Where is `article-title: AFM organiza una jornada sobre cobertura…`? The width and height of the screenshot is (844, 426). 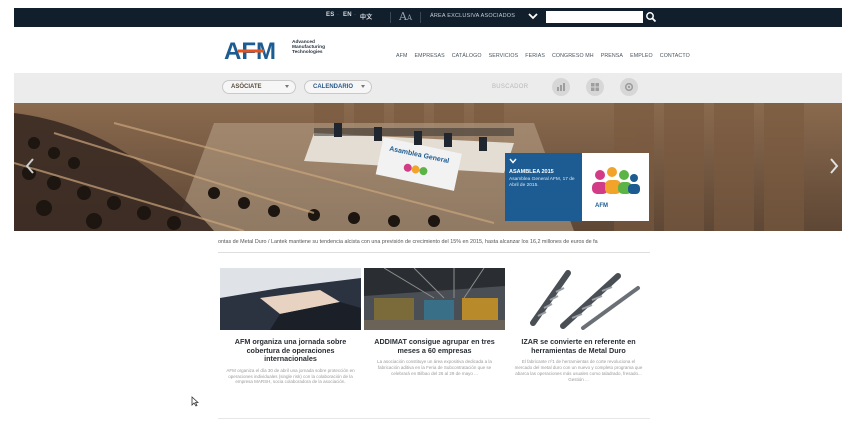 article-title: AFM organiza una jornada sobre cobertura… is located at coordinates (290, 350).